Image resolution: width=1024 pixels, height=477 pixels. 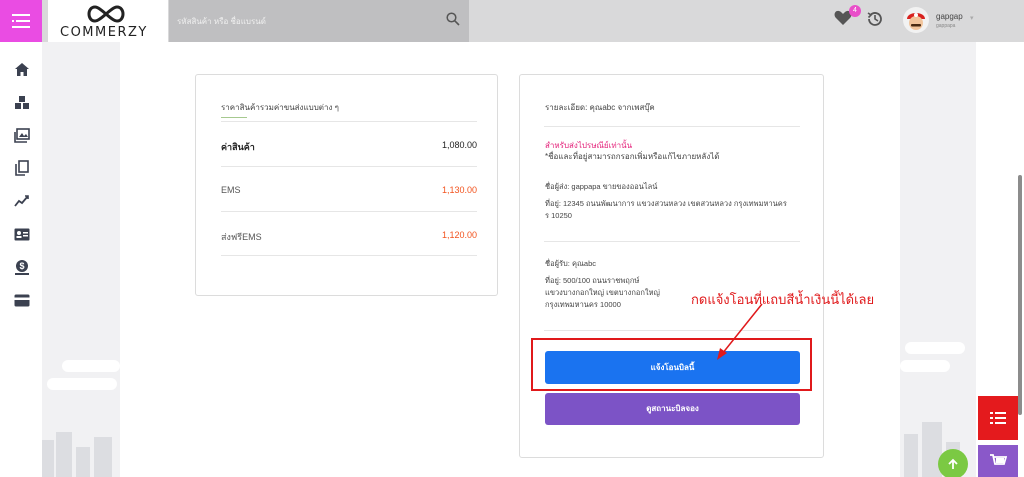 I want to click on id-card-icon, so click(x=22, y=234).